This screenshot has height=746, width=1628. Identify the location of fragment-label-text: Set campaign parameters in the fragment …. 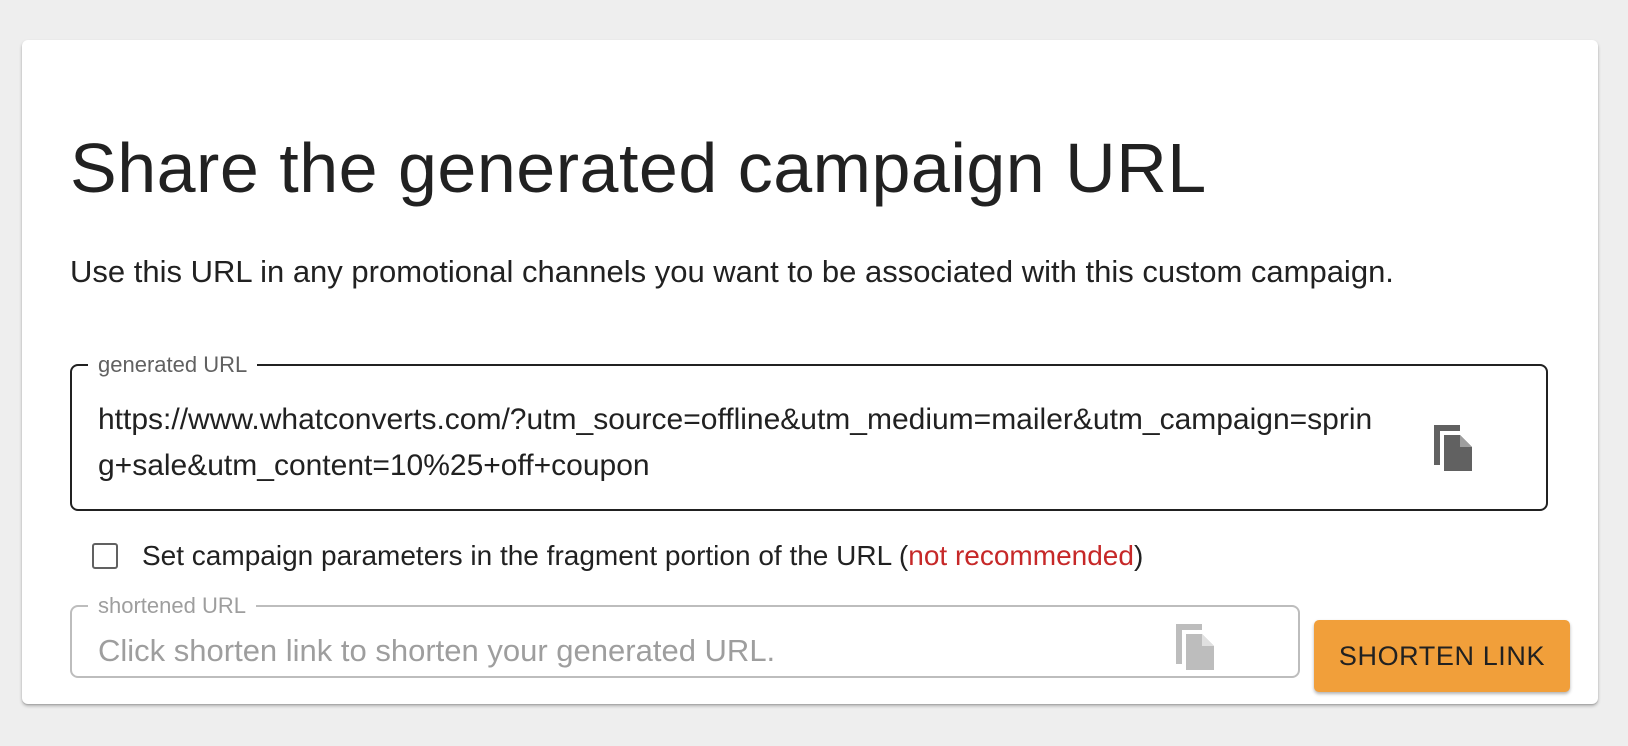
(525, 555).